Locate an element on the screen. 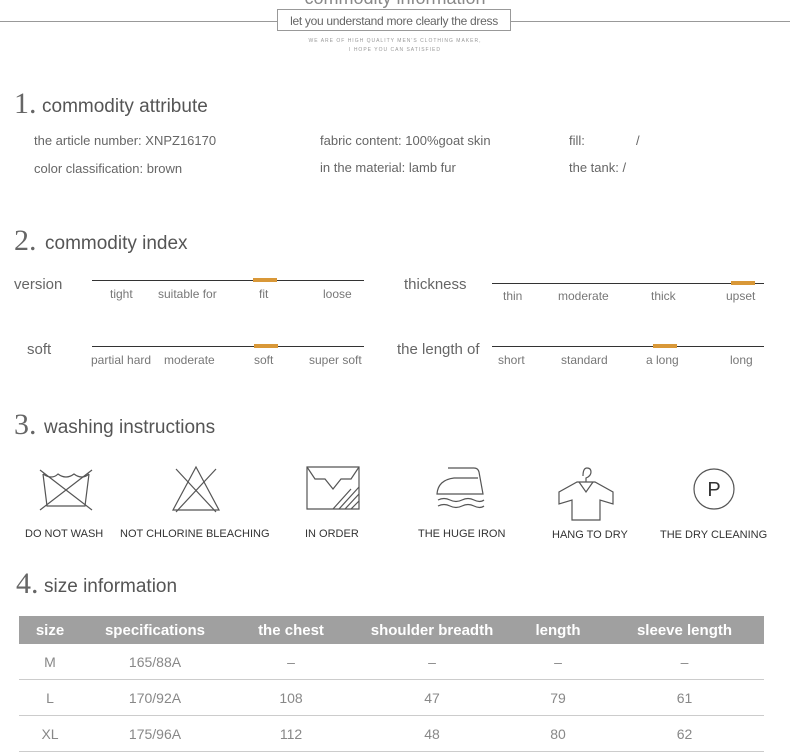  table-cell: 108 is located at coordinates (291, 697).